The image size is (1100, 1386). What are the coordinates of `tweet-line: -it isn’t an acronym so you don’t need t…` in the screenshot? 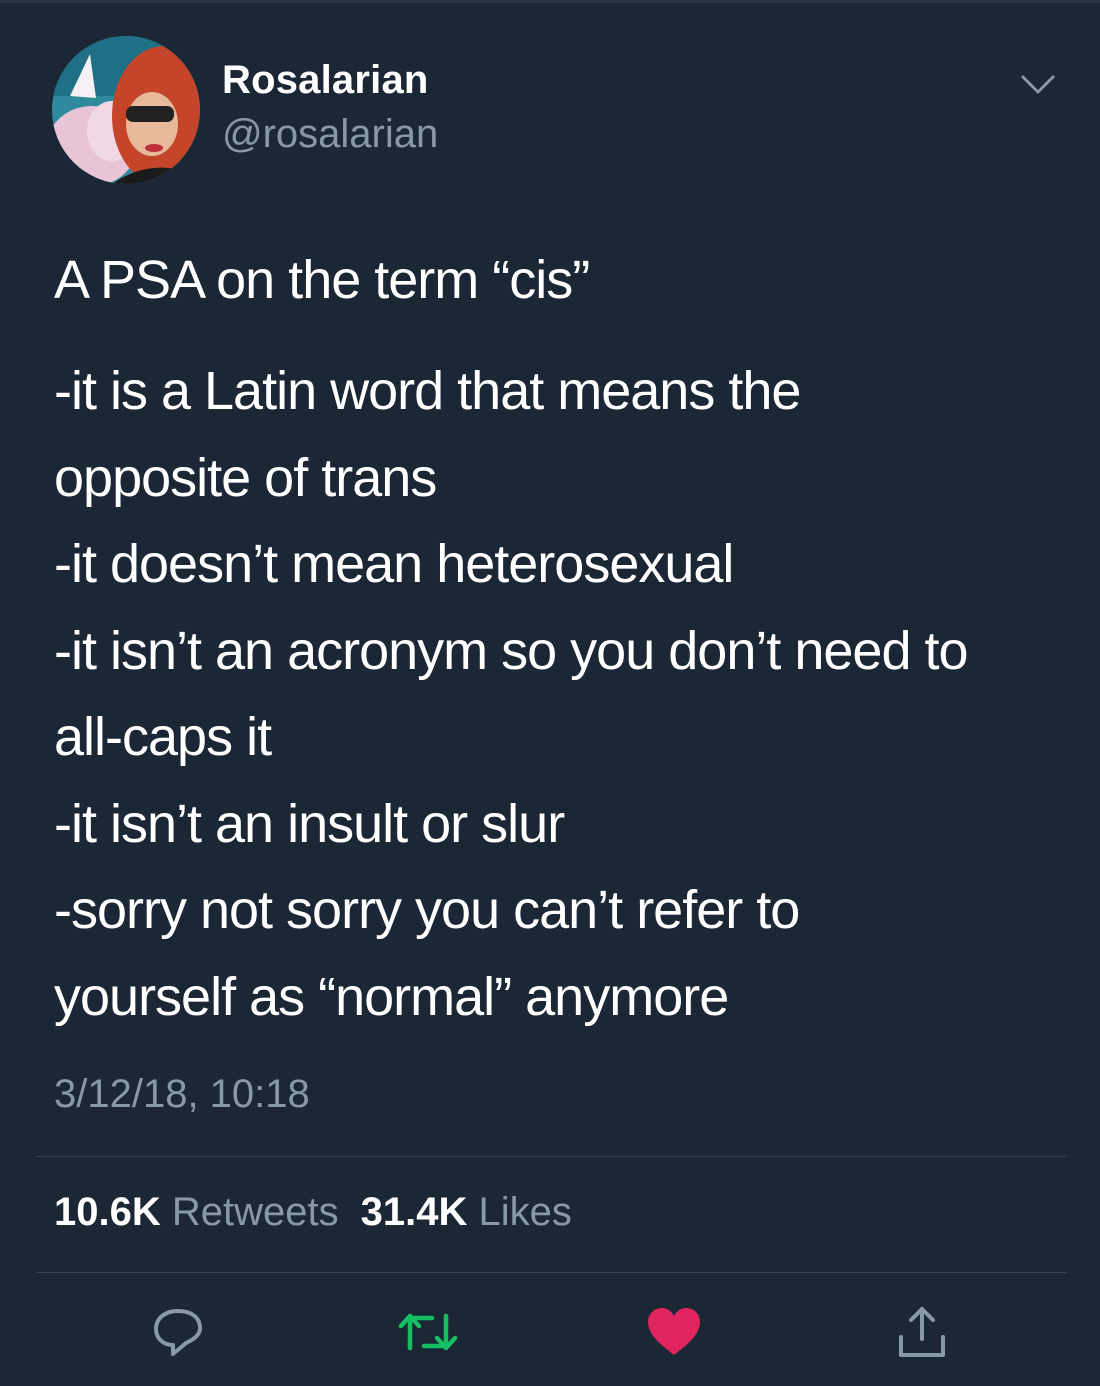 It's located at (511, 650).